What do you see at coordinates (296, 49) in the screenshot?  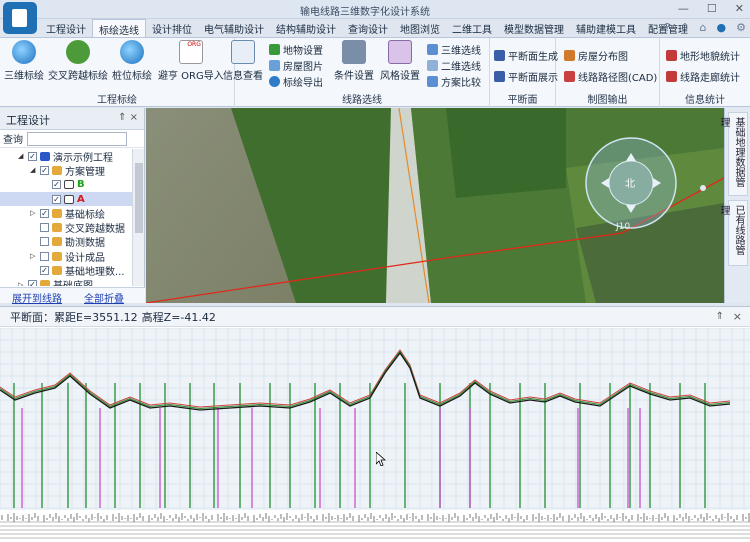 I see `diwu-shezhi-button: 地物设置` at bounding box center [296, 49].